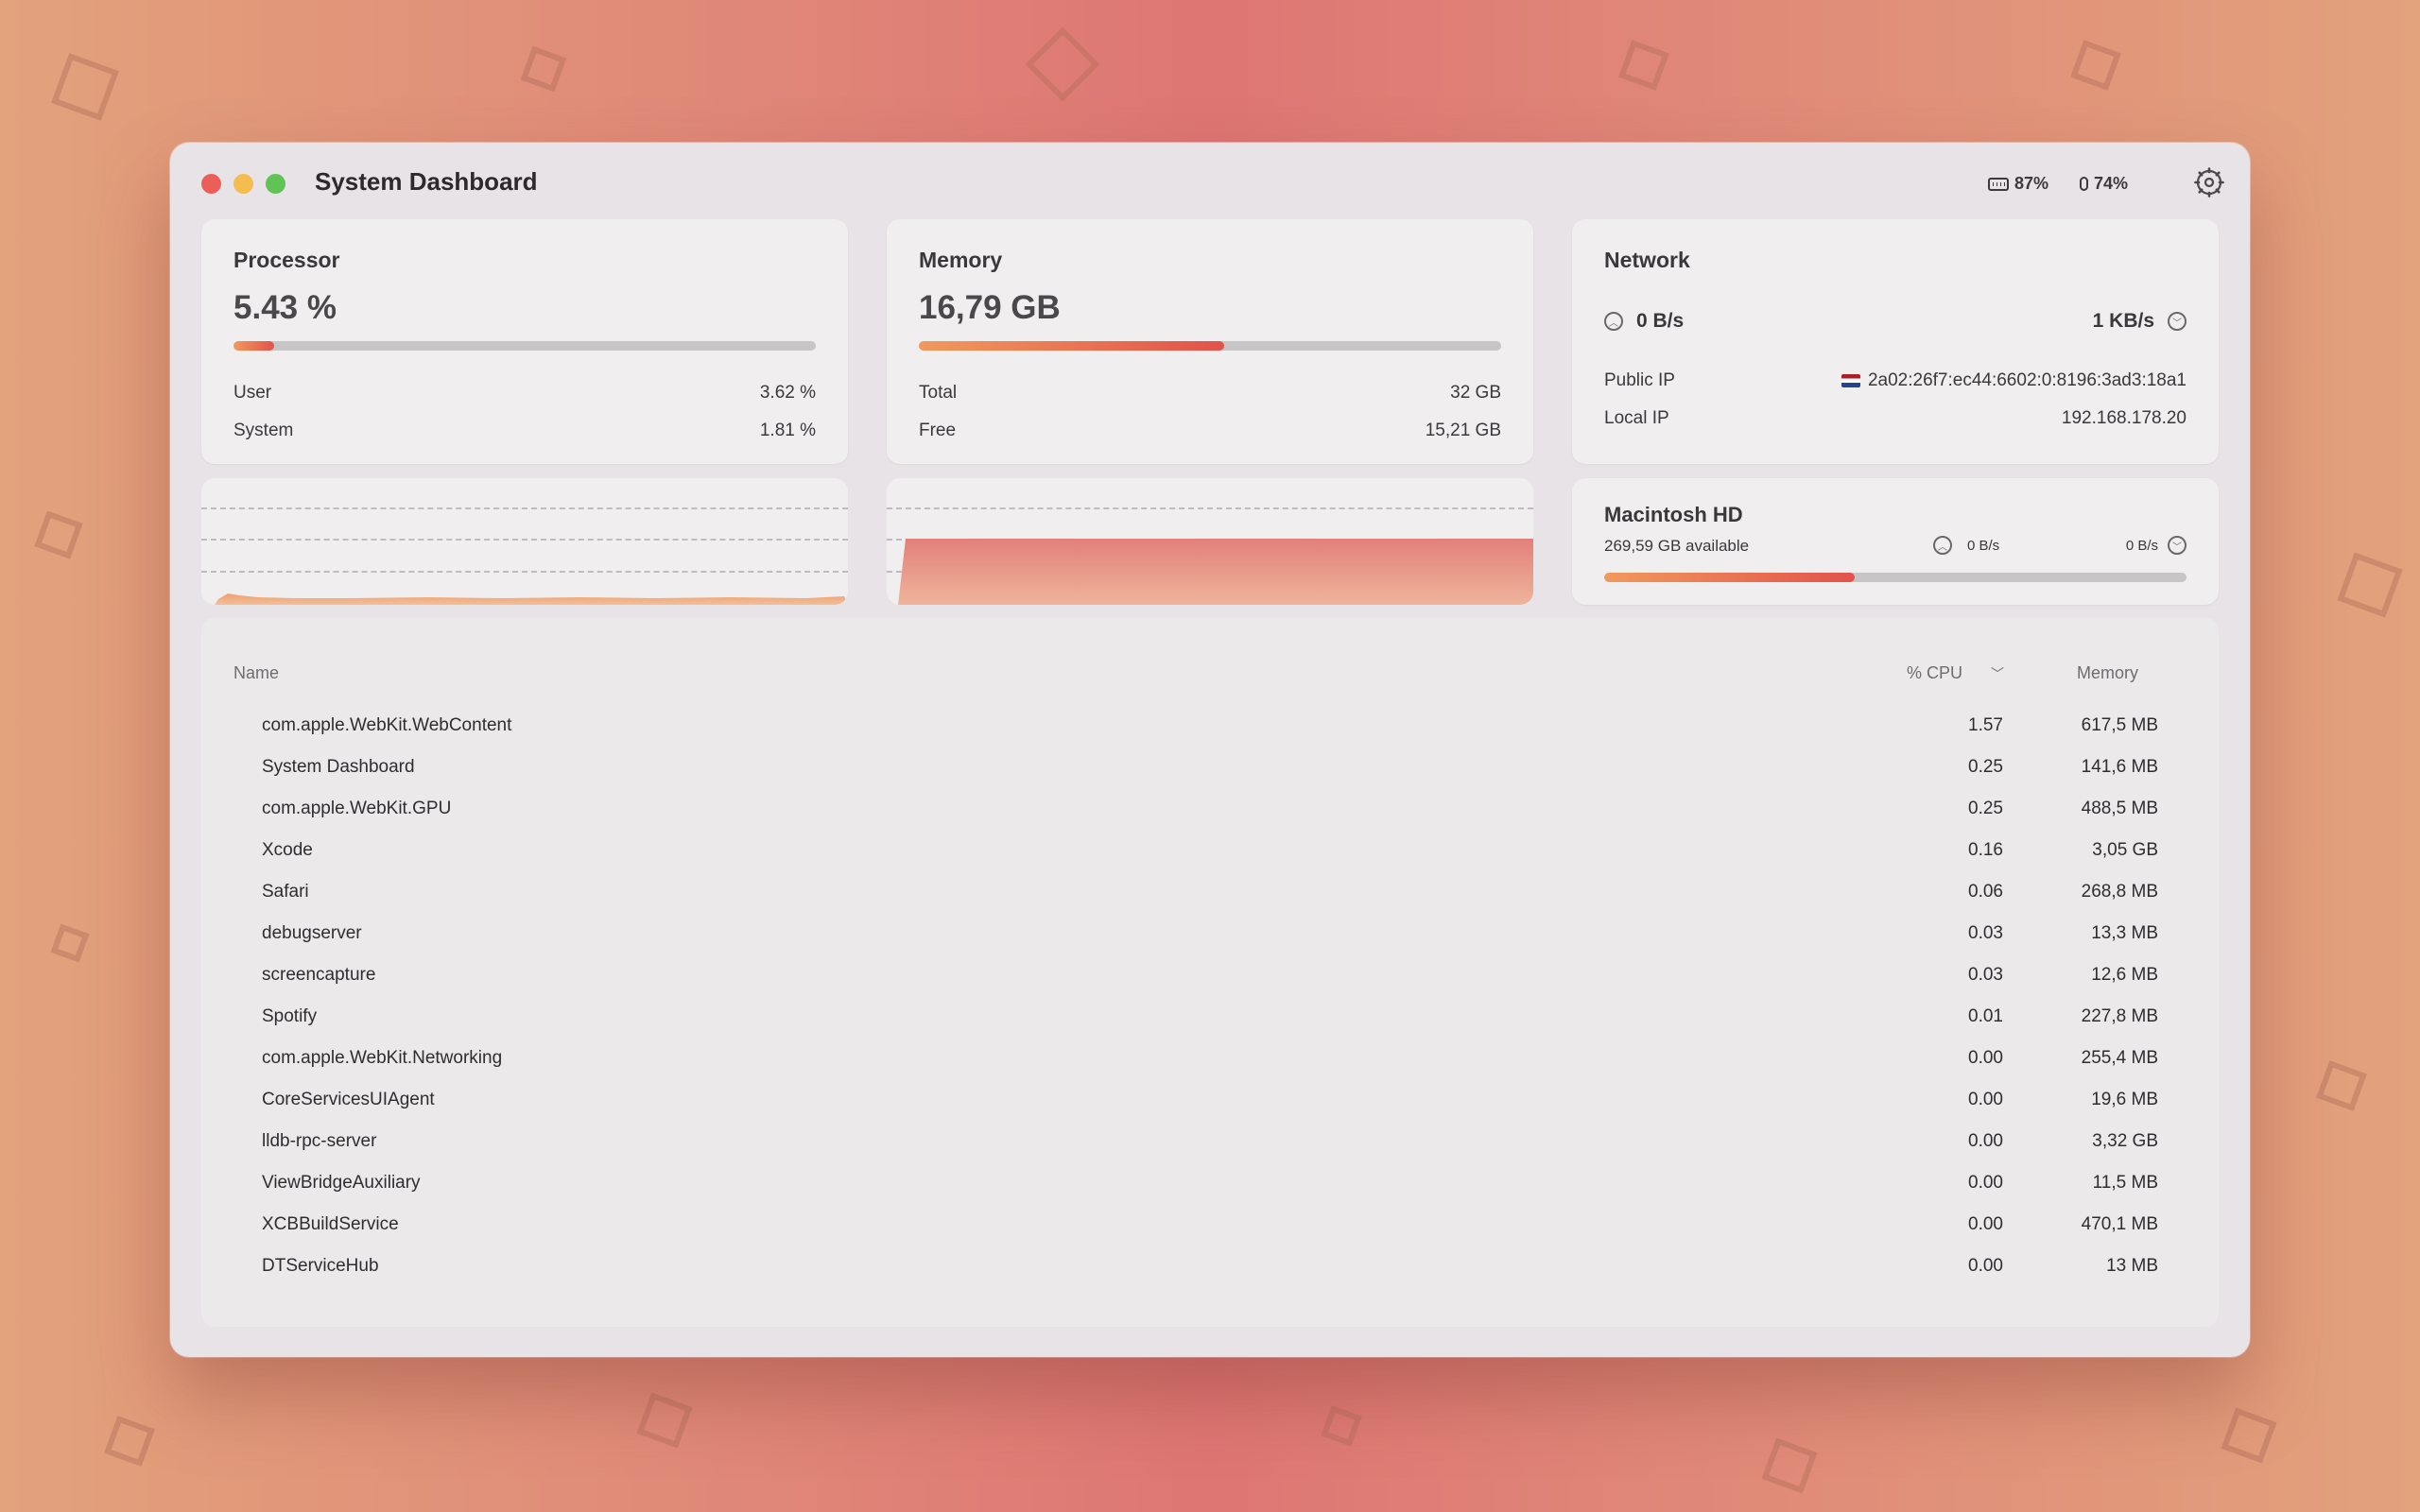 The width and height of the screenshot is (2420, 1512). What do you see at coordinates (290, 1016) in the screenshot?
I see `process-name: Spotify` at bounding box center [290, 1016].